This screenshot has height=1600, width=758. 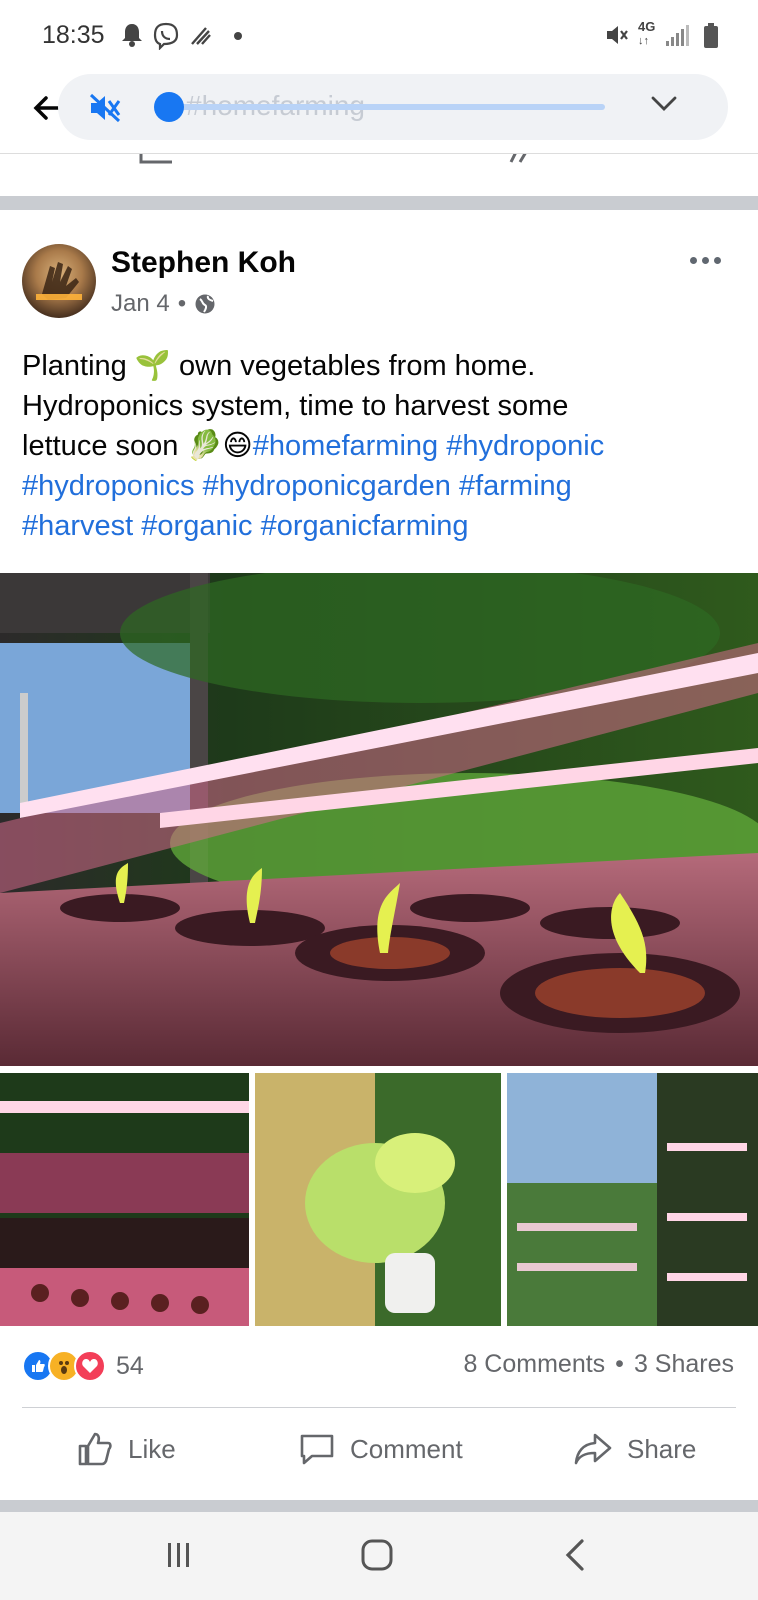 What do you see at coordinates (155, 159) in the screenshot?
I see `like-icon` at bounding box center [155, 159].